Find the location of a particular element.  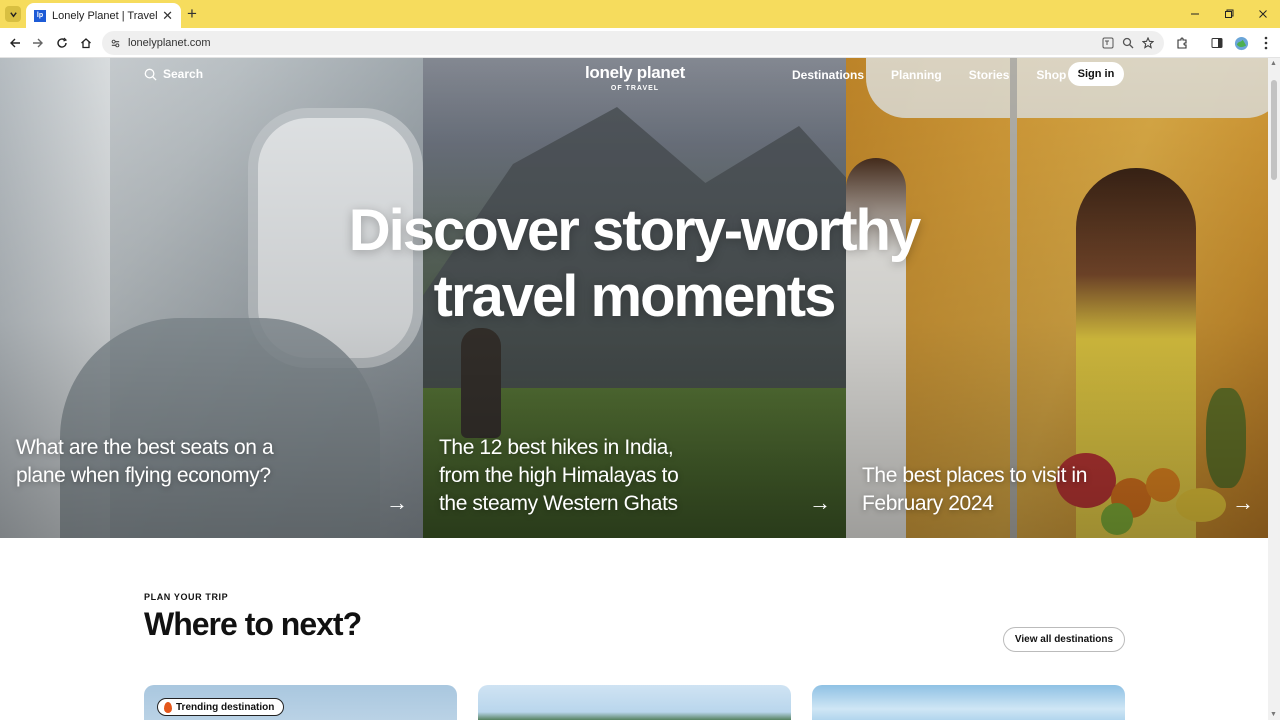

logo-text: lonely planet is located at coordinates (634, 72).